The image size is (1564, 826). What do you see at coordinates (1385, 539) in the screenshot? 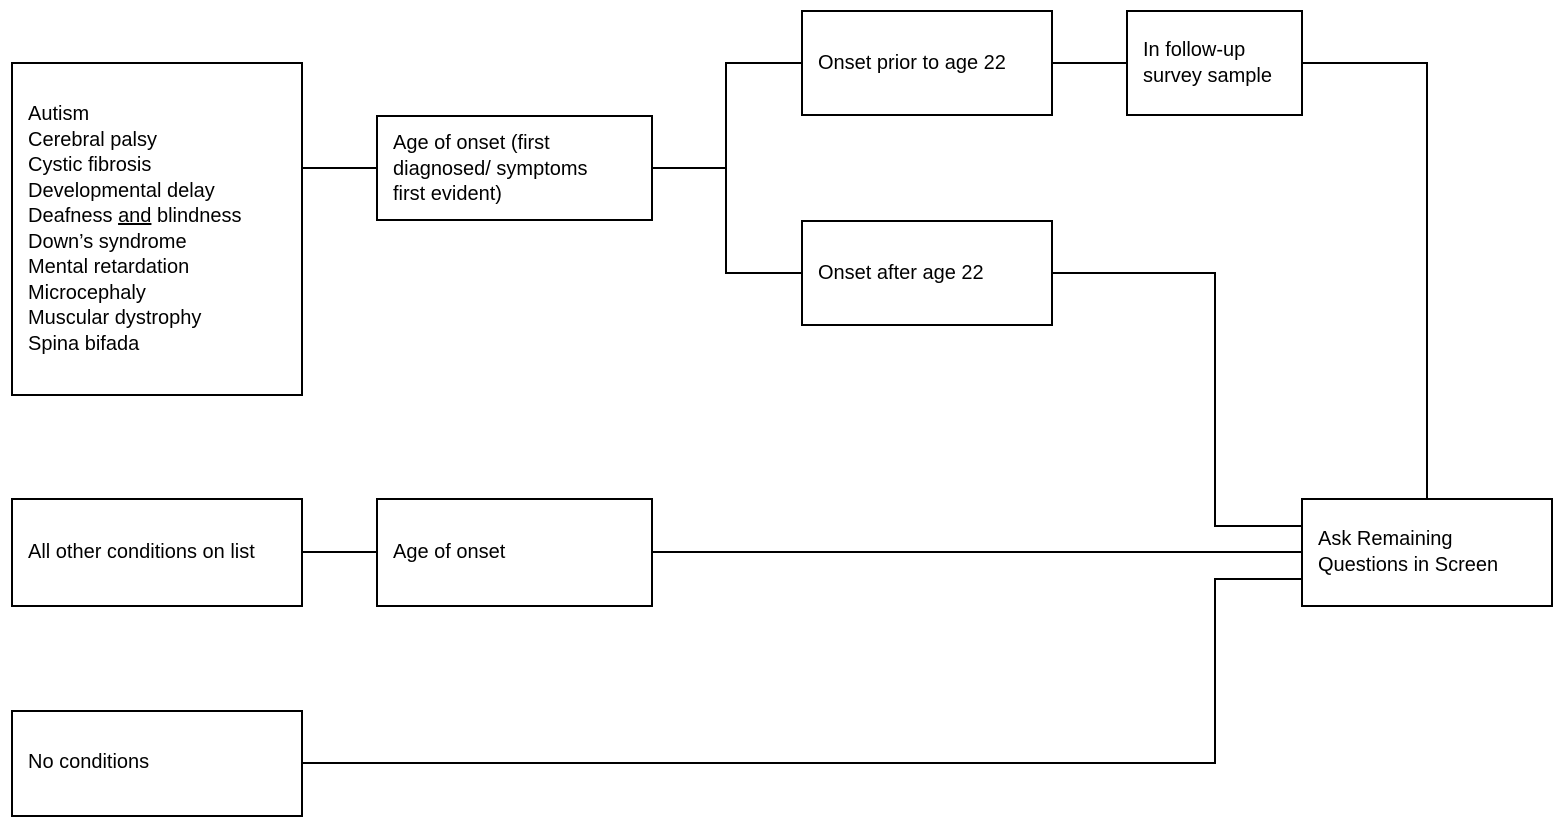
I see `box-text-line: Ask Remaining` at bounding box center [1385, 539].